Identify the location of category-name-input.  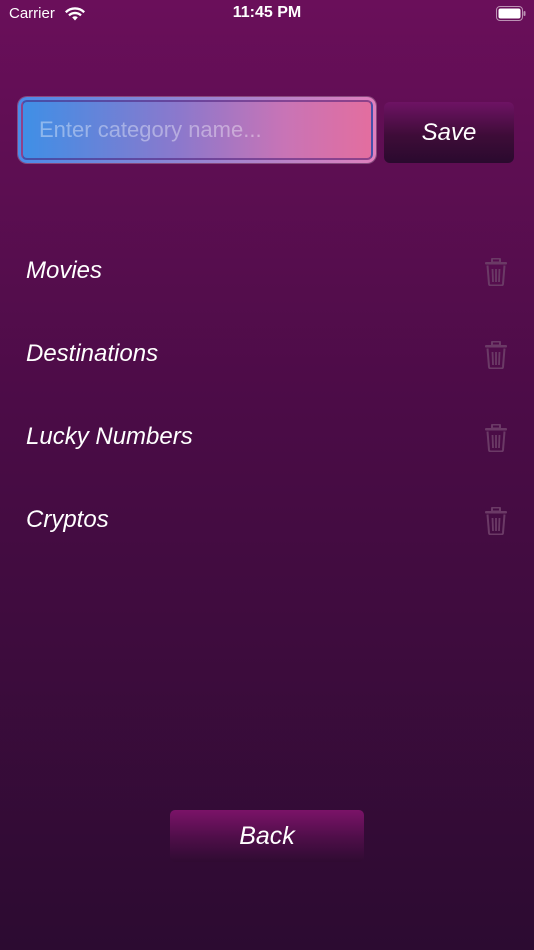
(197, 130).